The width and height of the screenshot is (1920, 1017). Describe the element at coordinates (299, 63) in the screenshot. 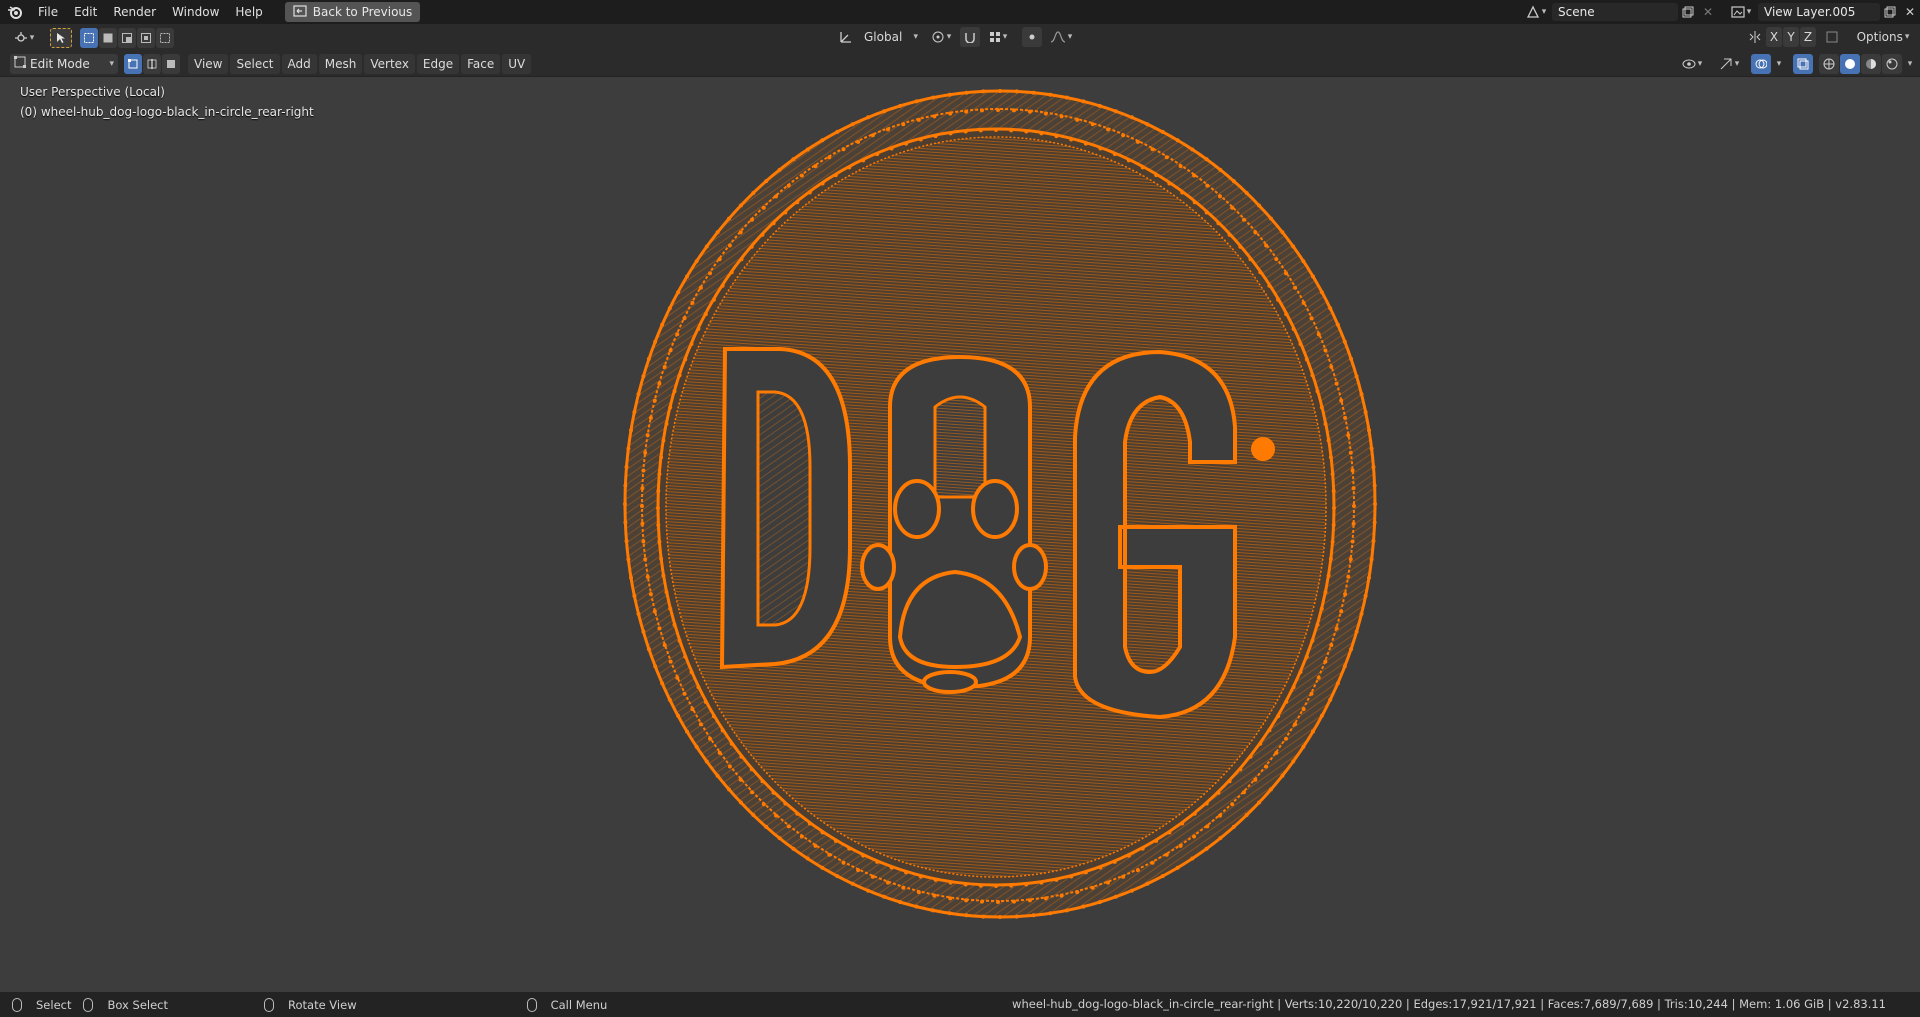

I see `menu-add: Add` at that location.